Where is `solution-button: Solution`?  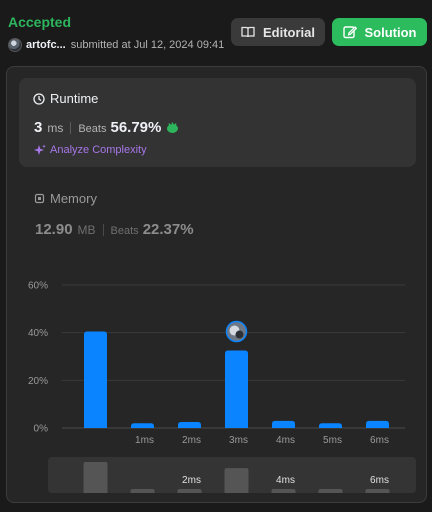 solution-button: Solution is located at coordinates (379, 32).